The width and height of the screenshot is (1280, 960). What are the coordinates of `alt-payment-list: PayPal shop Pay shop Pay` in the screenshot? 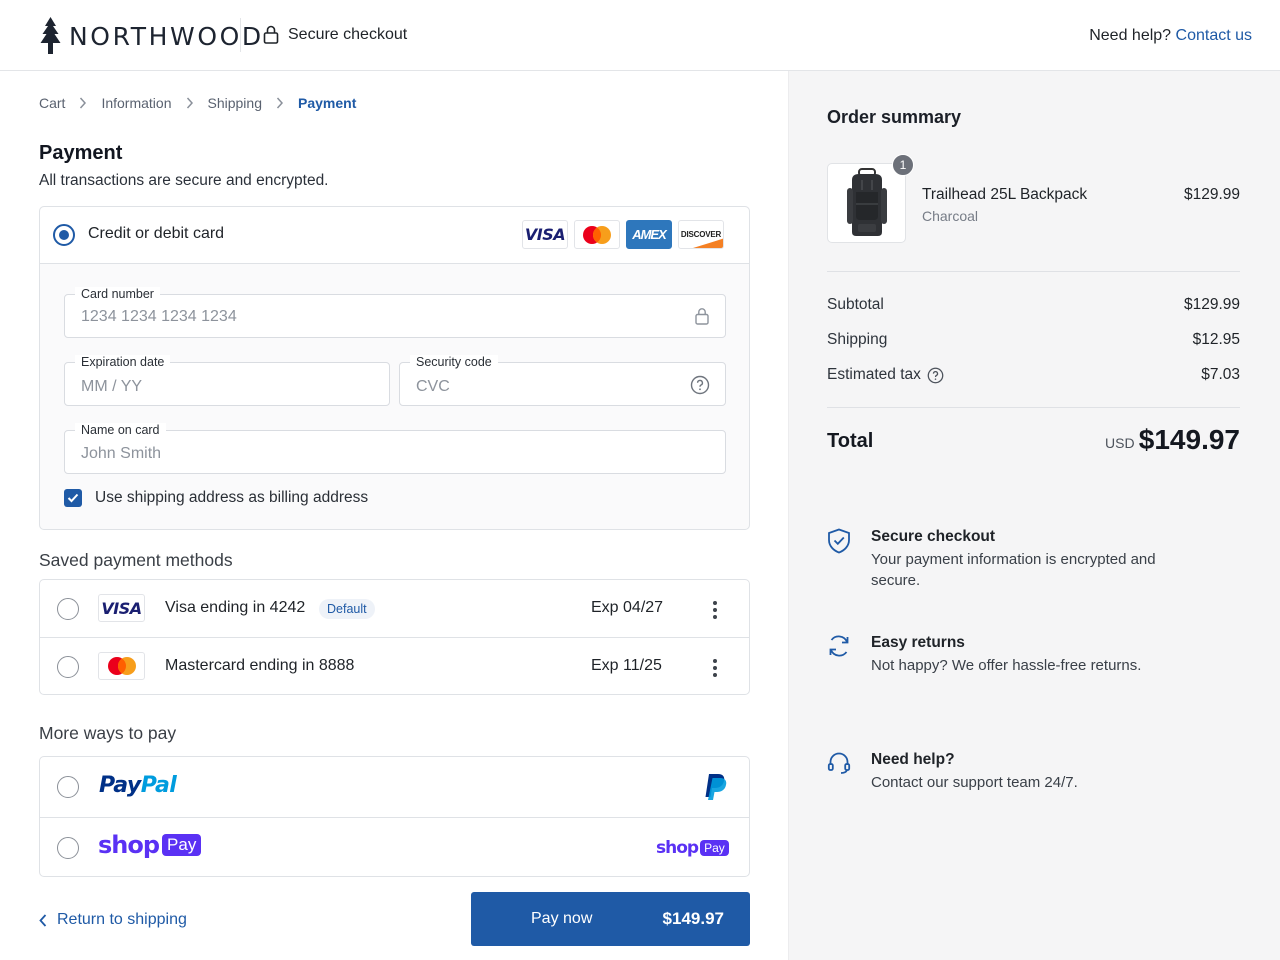 It's located at (394, 816).